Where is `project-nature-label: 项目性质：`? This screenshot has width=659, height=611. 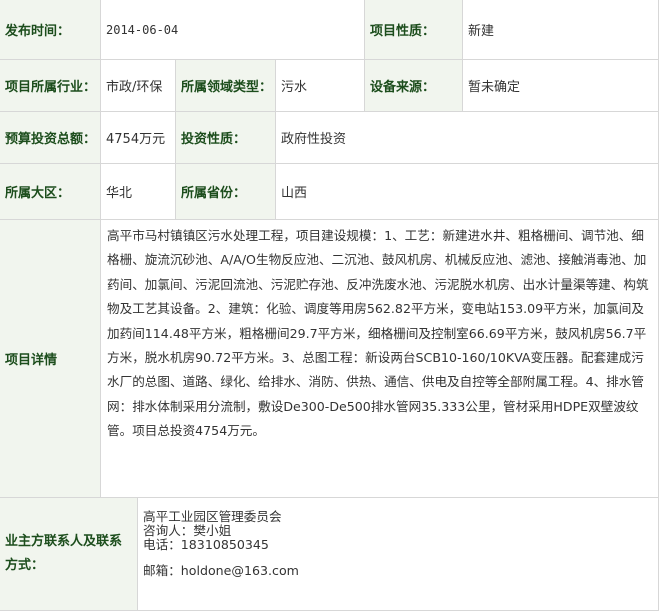 project-nature-label: 项目性质： is located at coordinates (414, 30).